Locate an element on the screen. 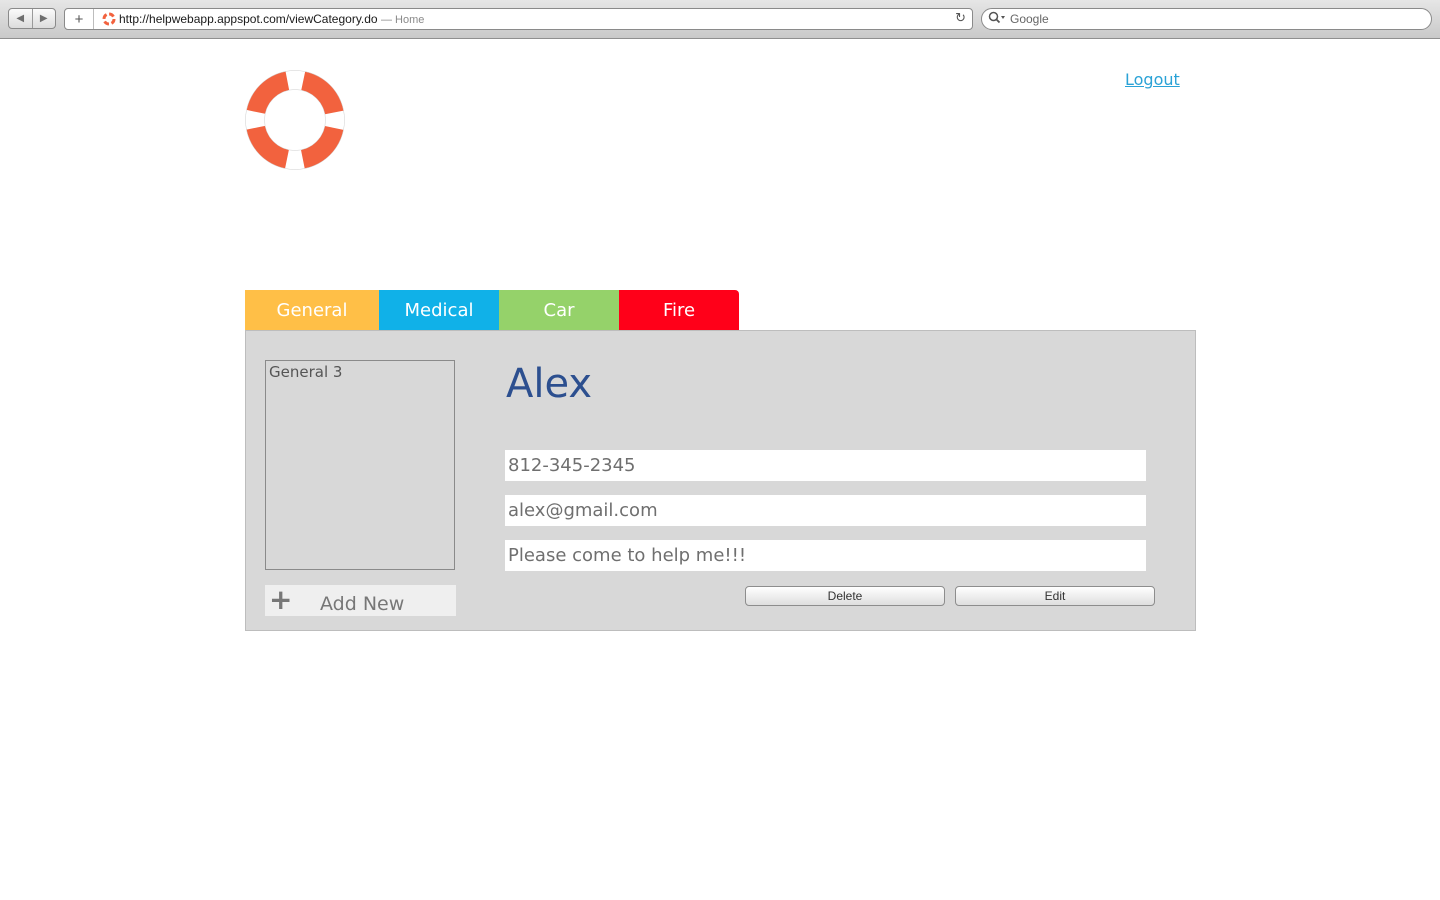  add-new-button: + Add New is located at coordinates (360, 600).